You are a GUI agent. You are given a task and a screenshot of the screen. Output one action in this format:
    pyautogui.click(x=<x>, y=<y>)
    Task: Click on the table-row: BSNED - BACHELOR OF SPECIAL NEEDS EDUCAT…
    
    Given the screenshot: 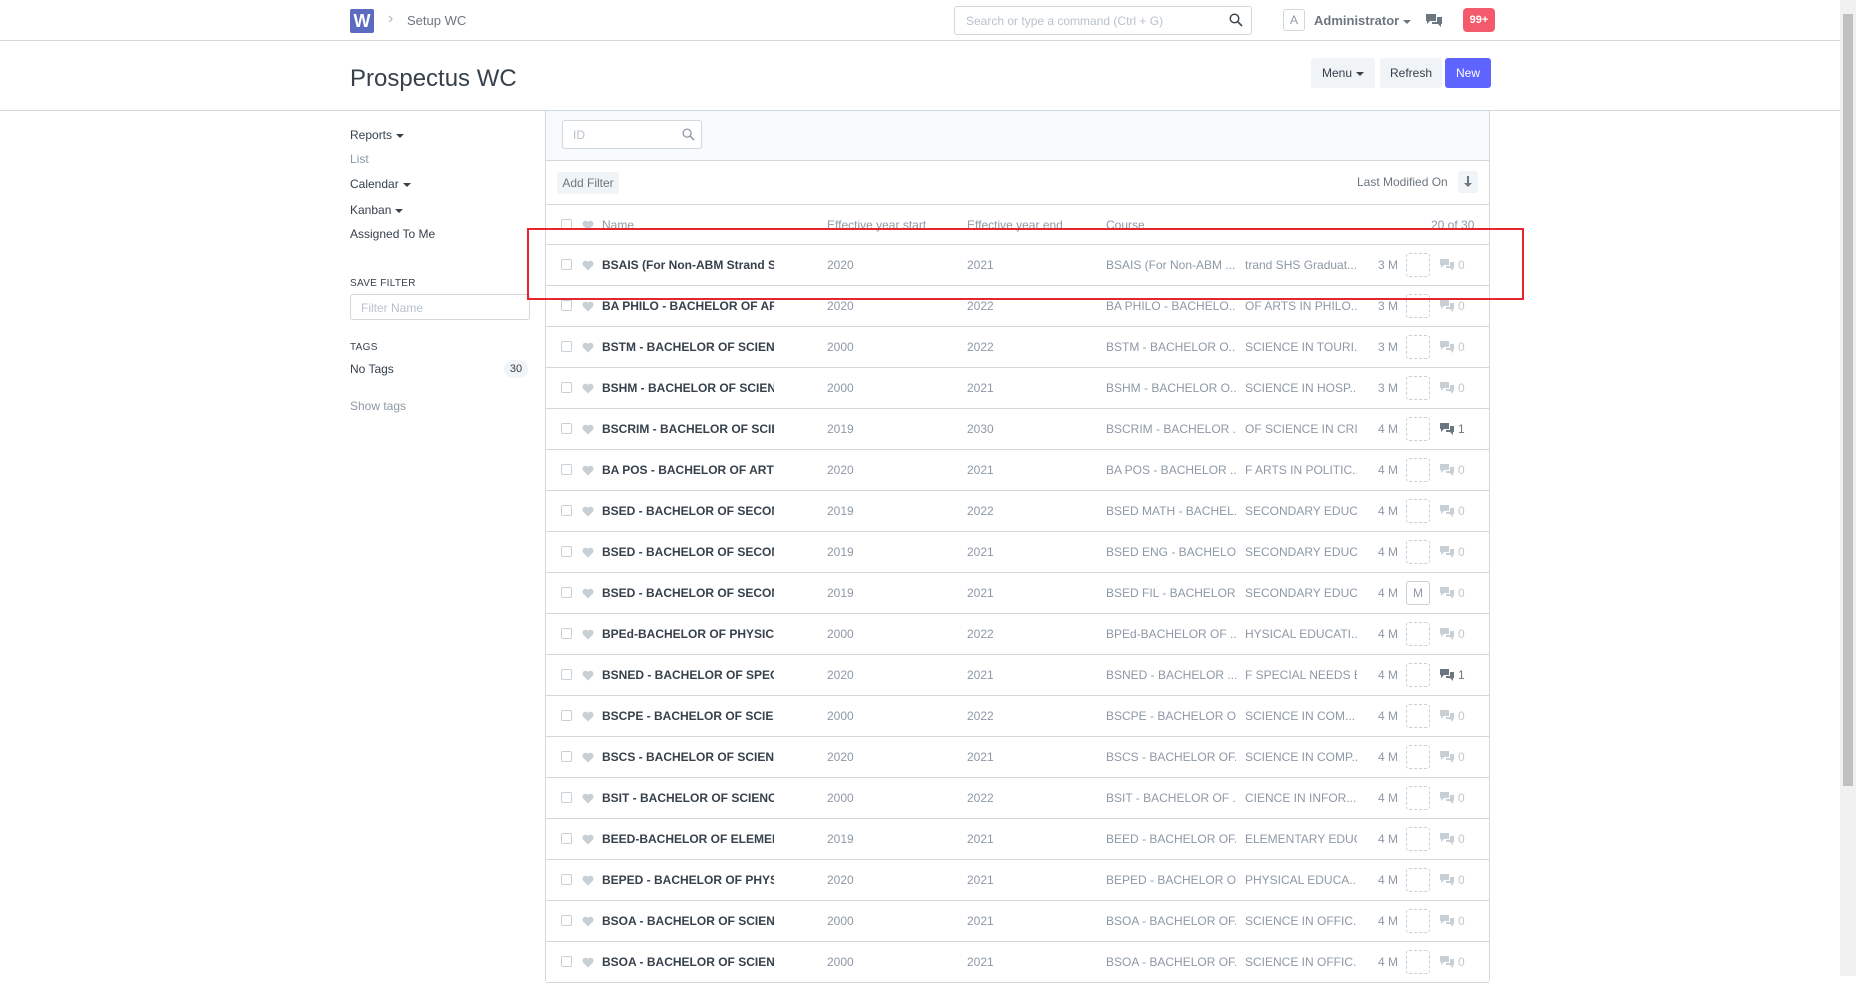 What is the action you would take?
    pyautogui.click(x=1017, y=675)
    